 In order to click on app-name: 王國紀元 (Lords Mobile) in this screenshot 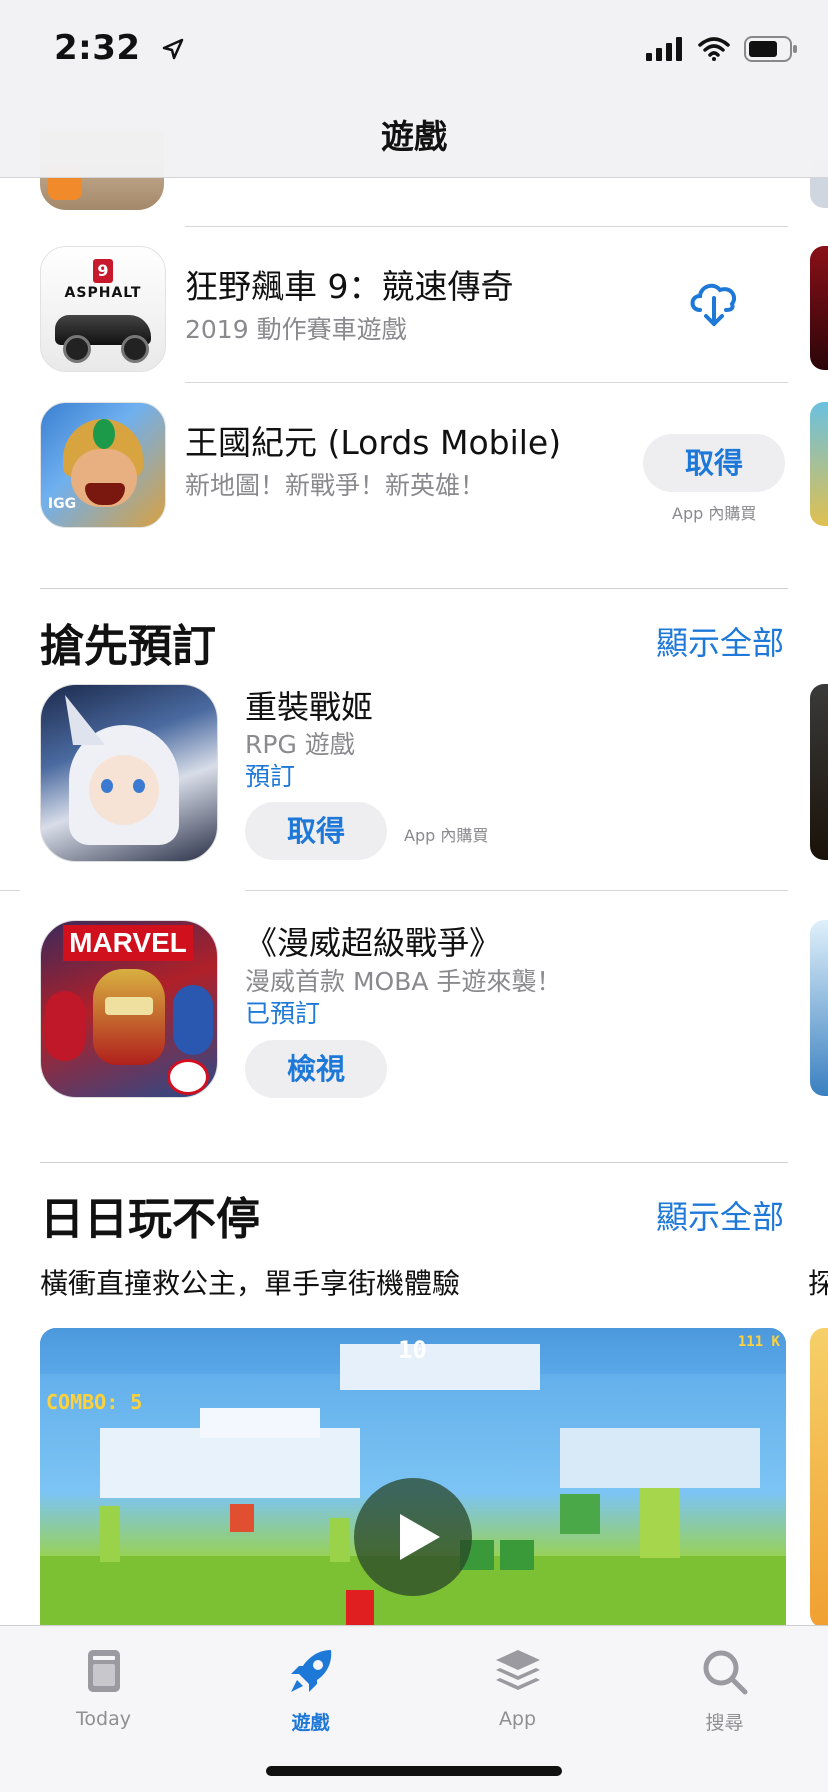, I will do `click(373, 440)`.